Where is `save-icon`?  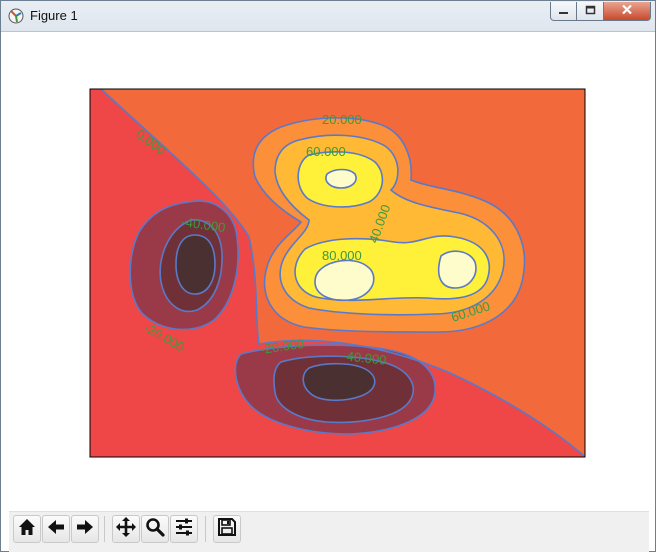 save-icon is located at coordinates (227, 529).